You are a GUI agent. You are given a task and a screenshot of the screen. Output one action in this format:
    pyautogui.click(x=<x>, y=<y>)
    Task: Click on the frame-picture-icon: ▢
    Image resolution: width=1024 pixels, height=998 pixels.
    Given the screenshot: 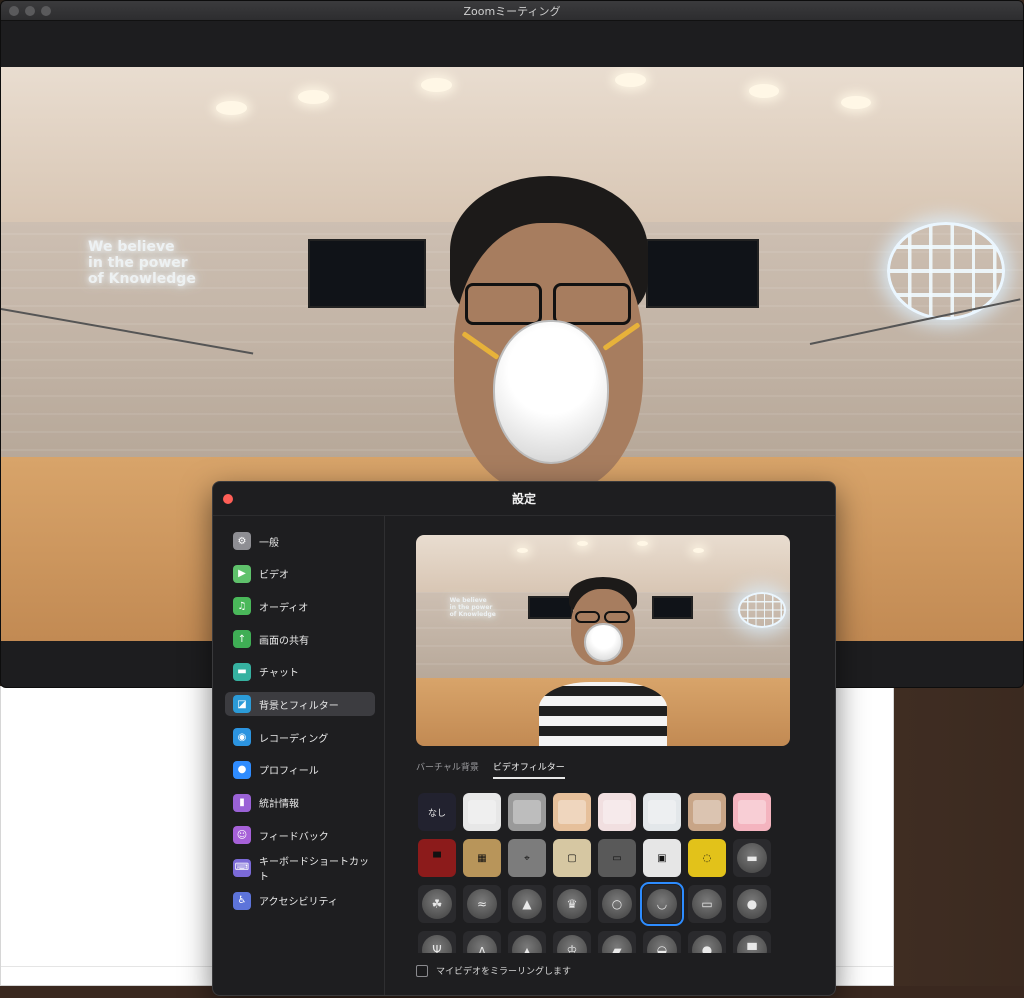 What is the action you would take?
    pyautogui.click(x=572, y=858)
    